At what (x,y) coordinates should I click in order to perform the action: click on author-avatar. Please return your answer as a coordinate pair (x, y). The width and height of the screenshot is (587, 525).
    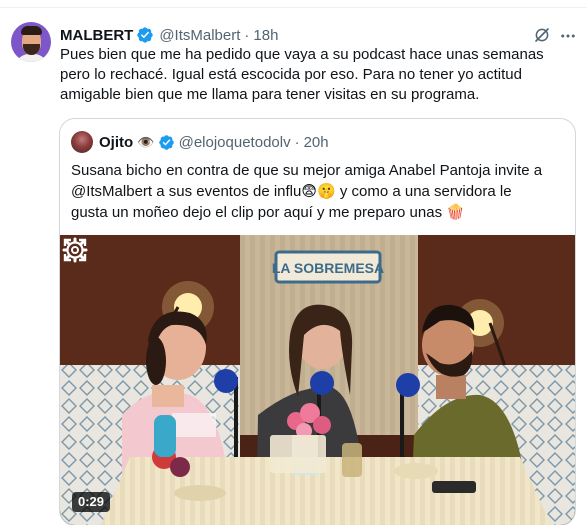
    Looking at the image, I should click on (31, 42).